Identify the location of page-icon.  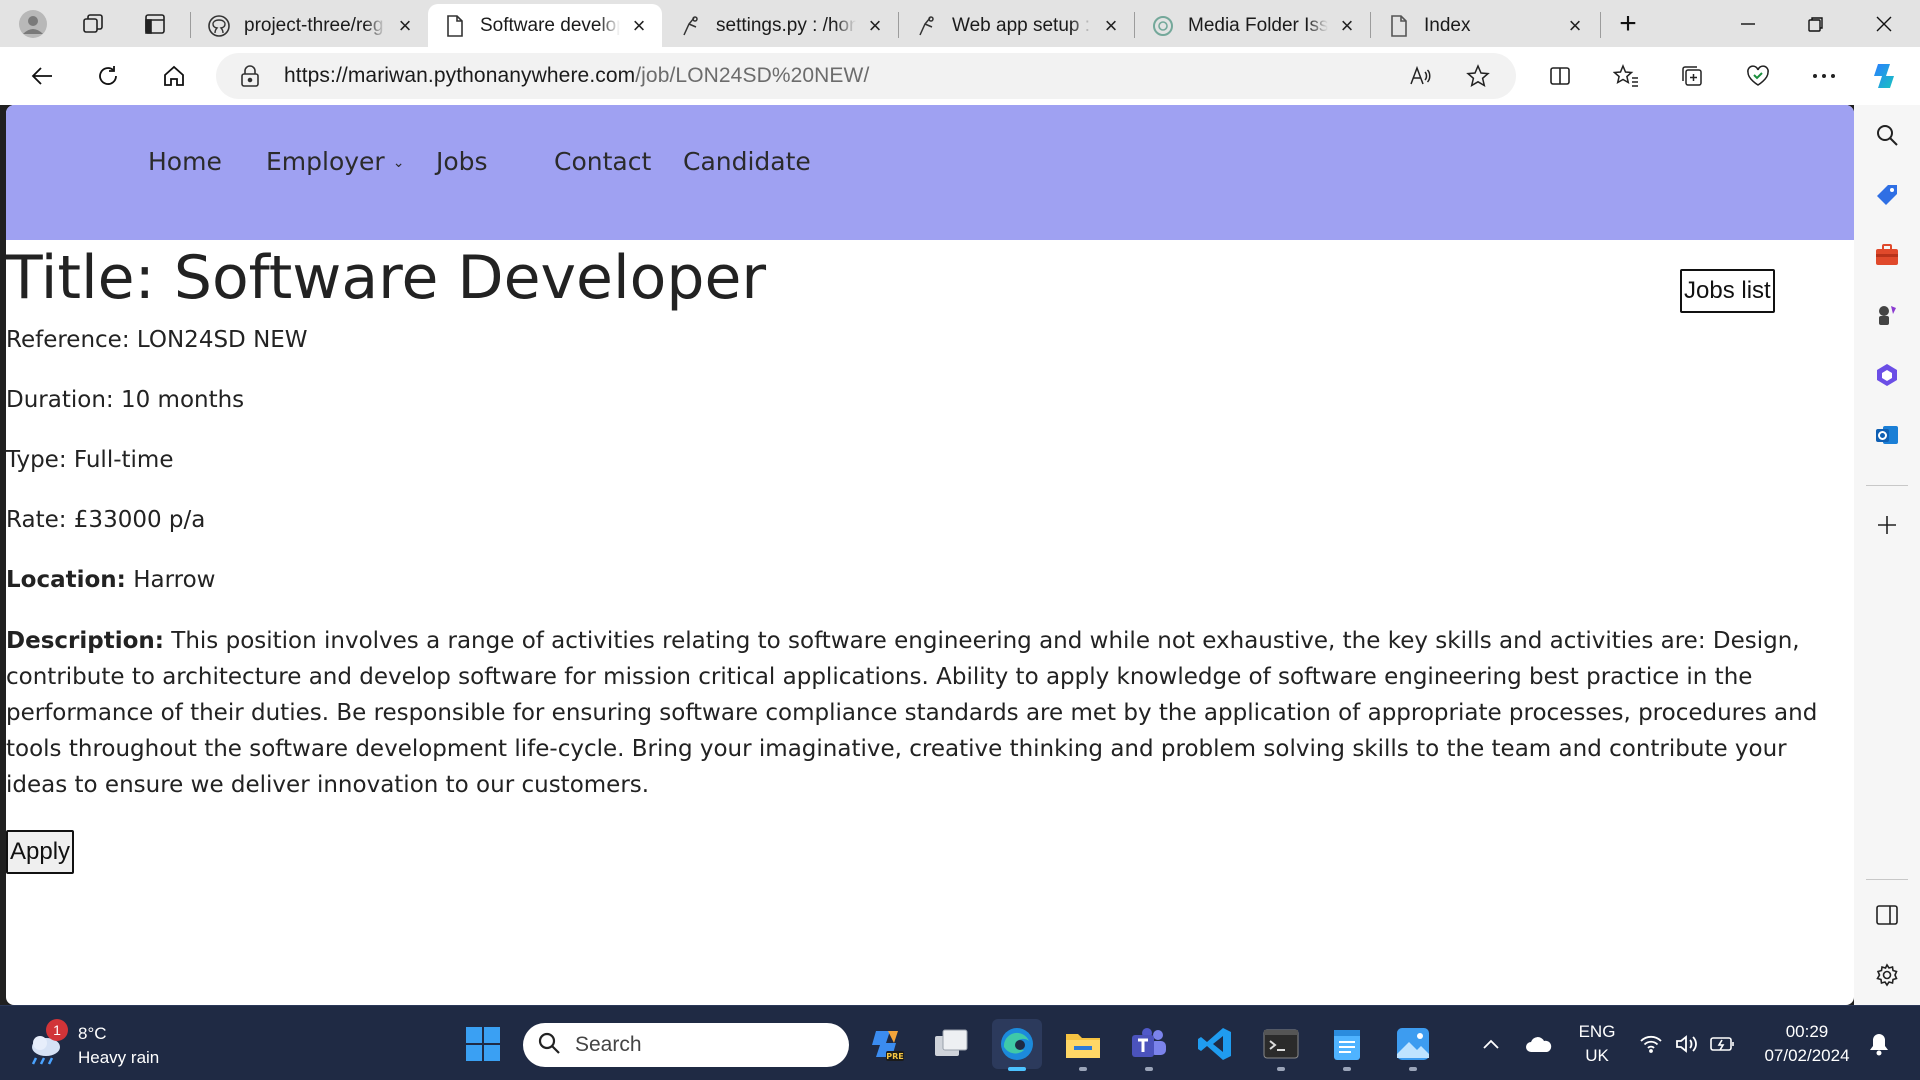
(455, 25).